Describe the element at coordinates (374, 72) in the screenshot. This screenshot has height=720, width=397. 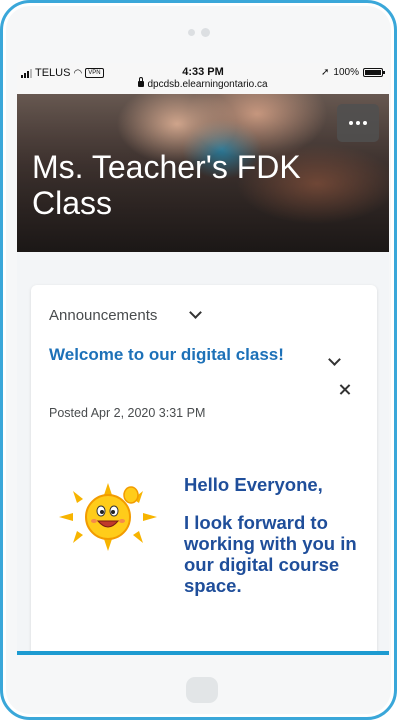
I see `battery-icon` at that location.